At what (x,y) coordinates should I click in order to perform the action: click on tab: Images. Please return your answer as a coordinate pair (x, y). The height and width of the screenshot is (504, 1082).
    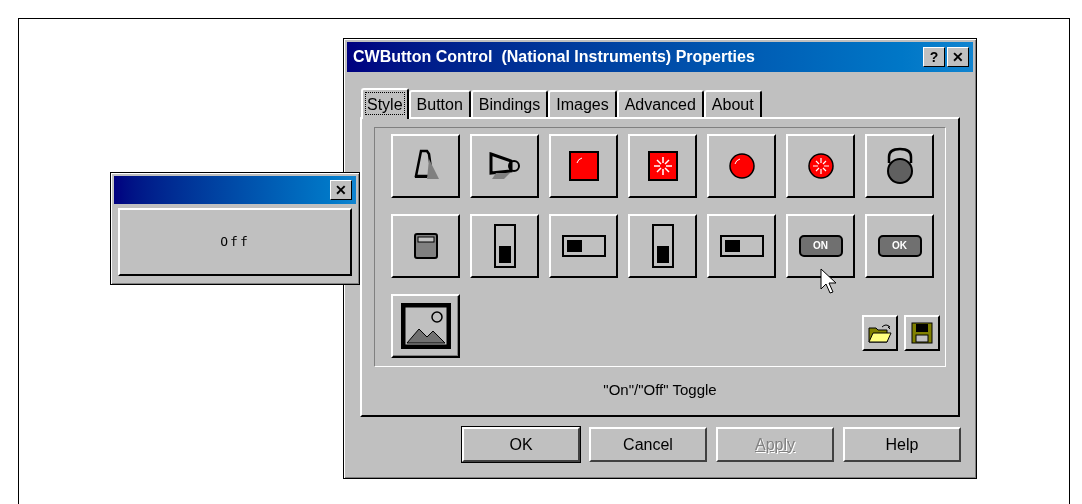
    Looking at the image, I should click on (582, 103).